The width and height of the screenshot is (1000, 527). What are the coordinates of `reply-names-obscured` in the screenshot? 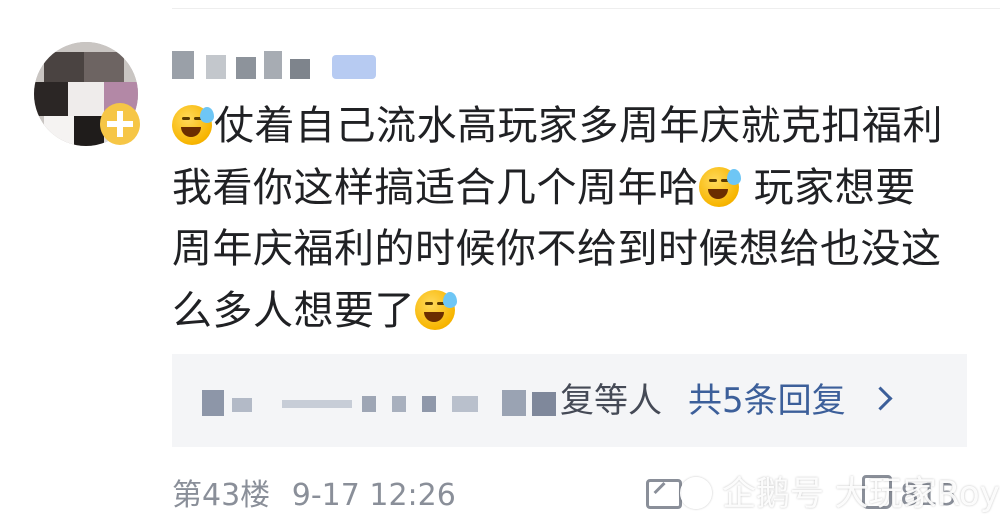 It's located at (387, 403).